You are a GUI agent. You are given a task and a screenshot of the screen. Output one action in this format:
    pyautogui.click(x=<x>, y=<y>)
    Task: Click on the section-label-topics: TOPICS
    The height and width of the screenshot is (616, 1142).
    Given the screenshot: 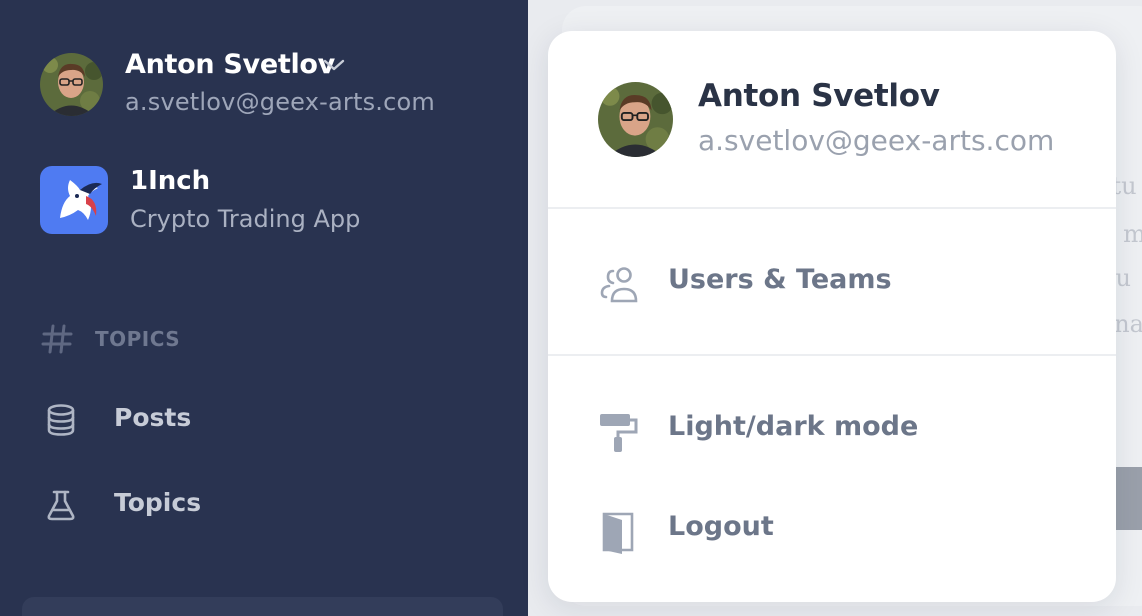 What is the action you would take?
    pyautogui.click(x=138, y=339)
    